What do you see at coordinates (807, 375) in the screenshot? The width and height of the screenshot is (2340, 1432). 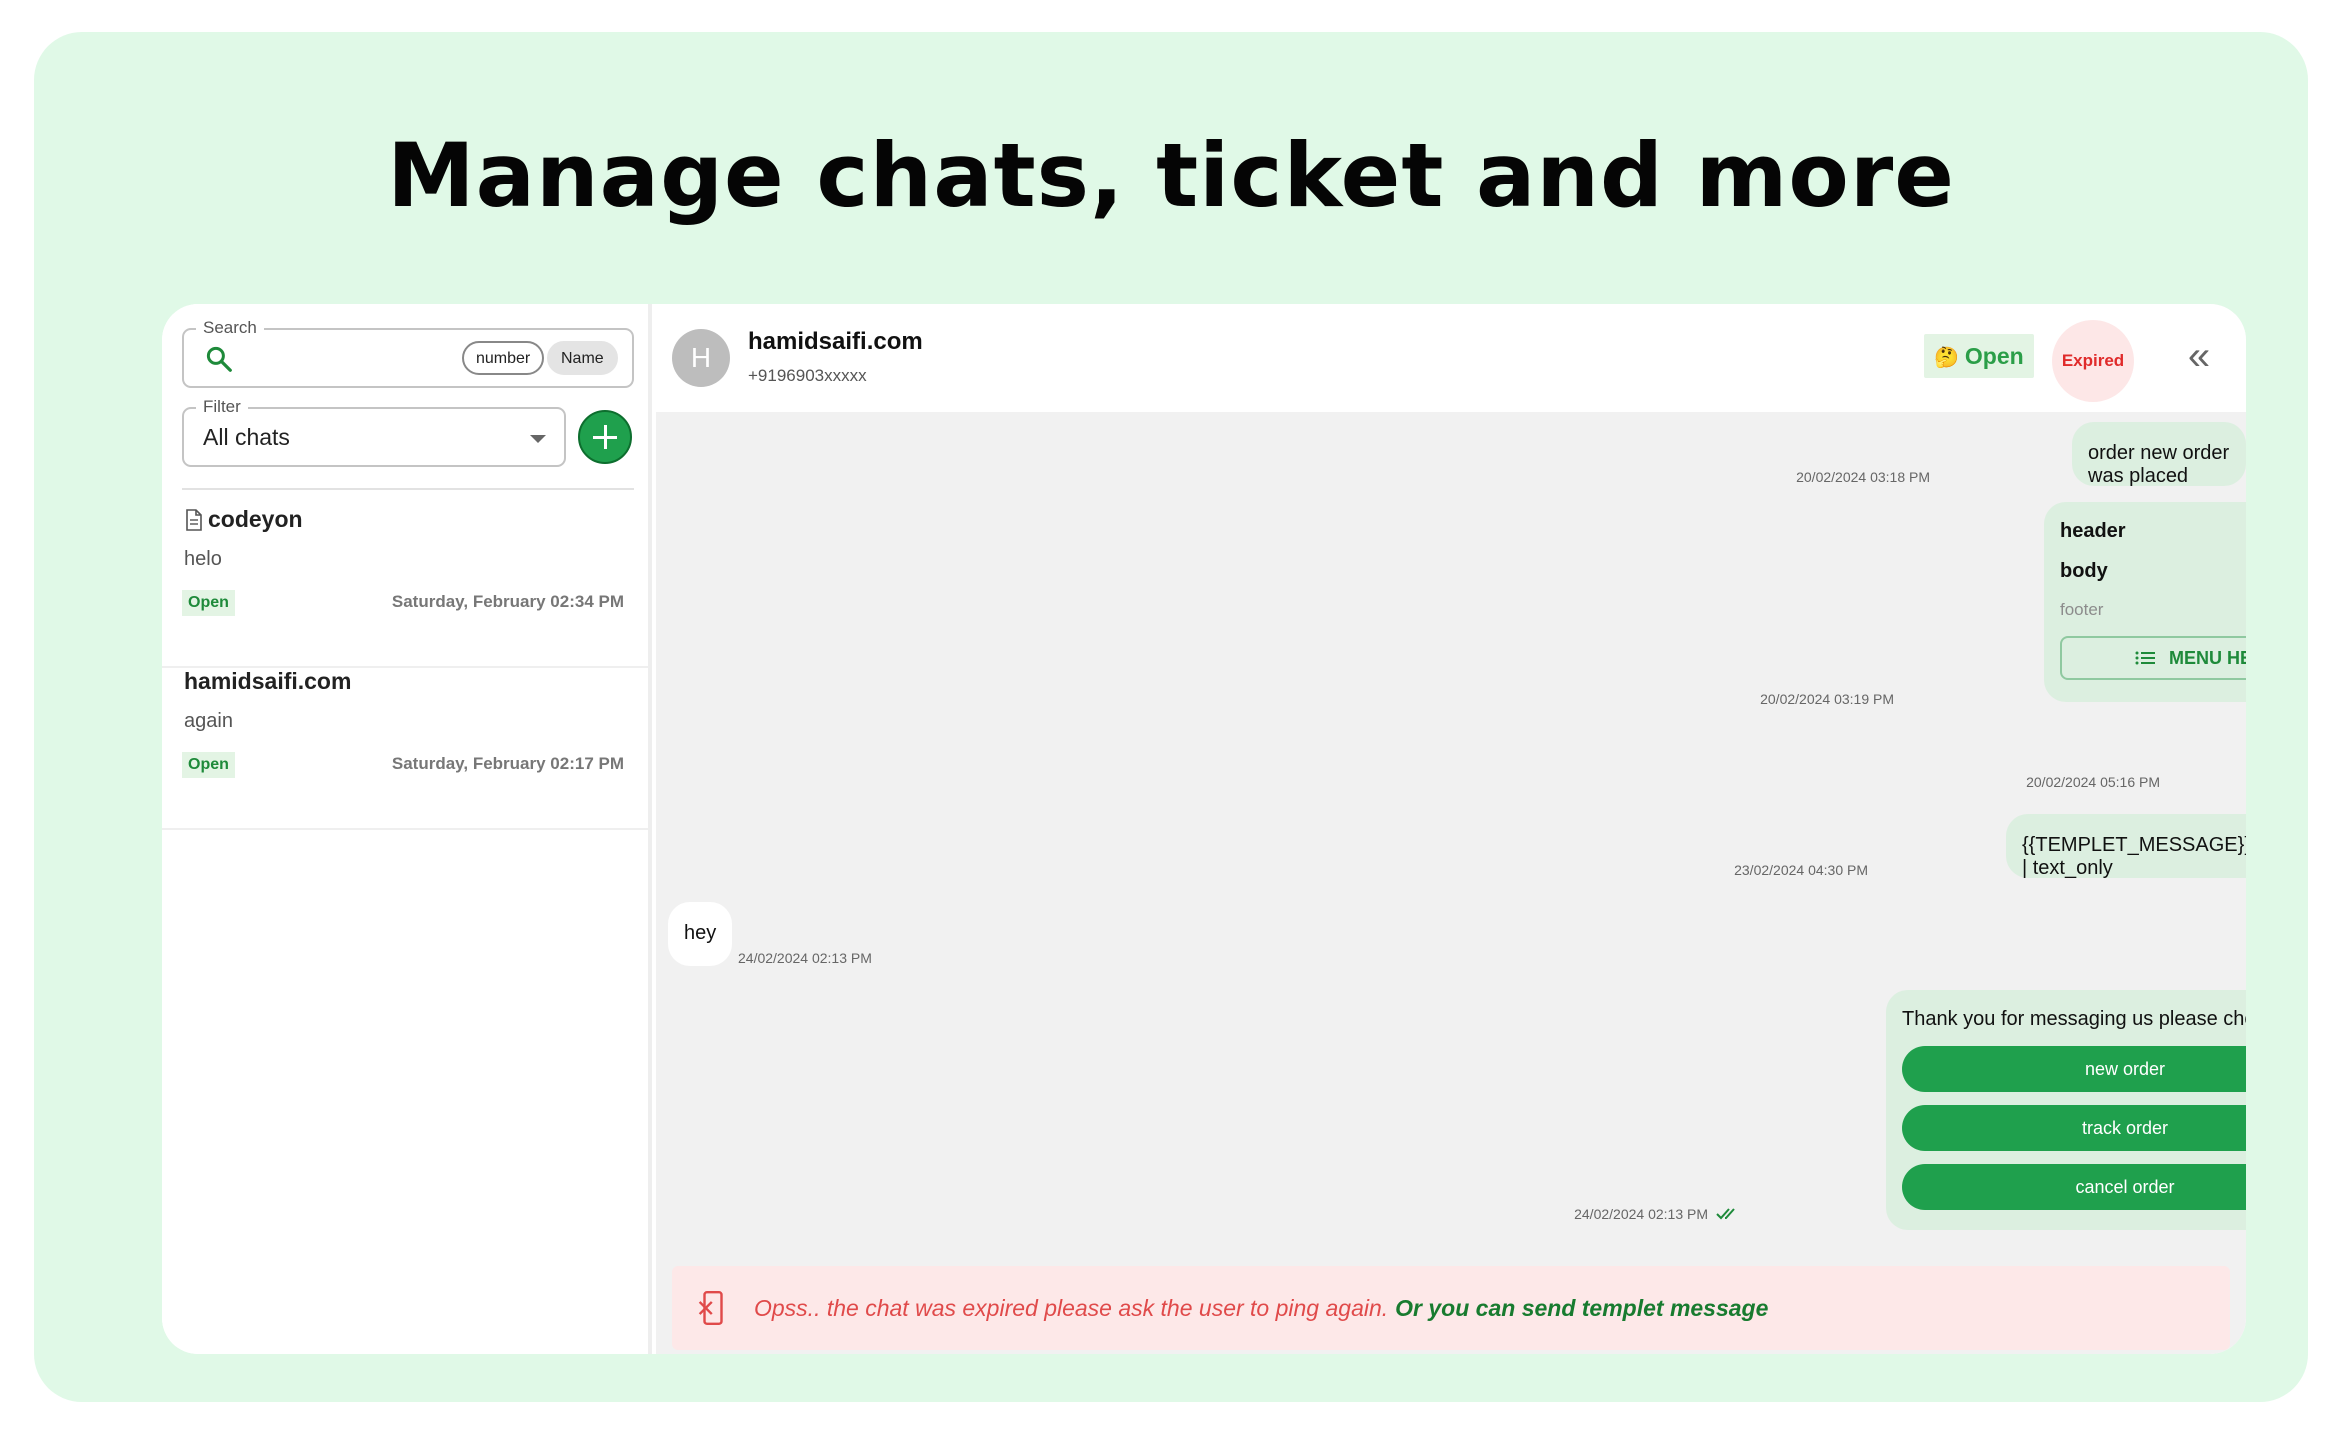 I see `contact-phone: +9196903xxxxx` at bounding box center [807, 375].